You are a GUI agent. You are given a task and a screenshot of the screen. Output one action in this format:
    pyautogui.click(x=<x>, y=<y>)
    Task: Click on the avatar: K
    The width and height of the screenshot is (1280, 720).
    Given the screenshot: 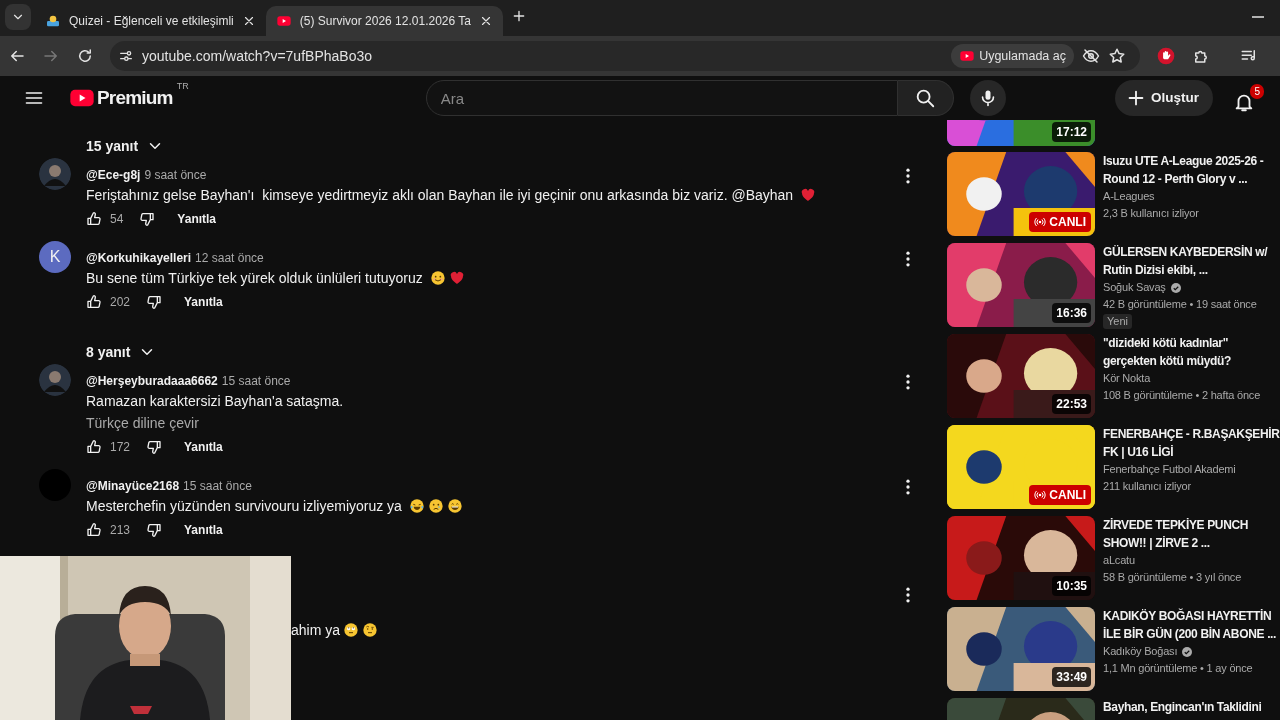 What is the action you would take?
    pyautogui.click(x=55, y=257)
    